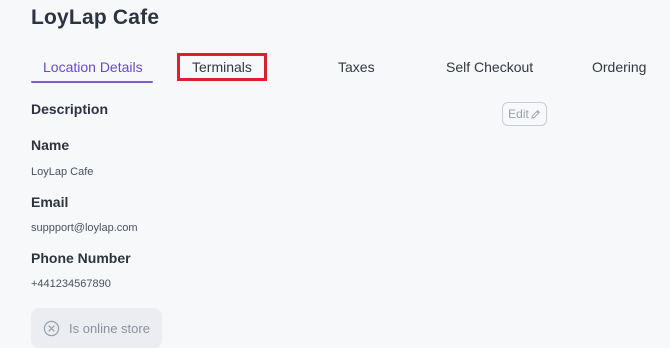 The height and width of the screenshot is (348, 670). What do you see at coordinates (50, 145) in the screenshot?
I see `name-label: Name` at bounding box center [50, 145].